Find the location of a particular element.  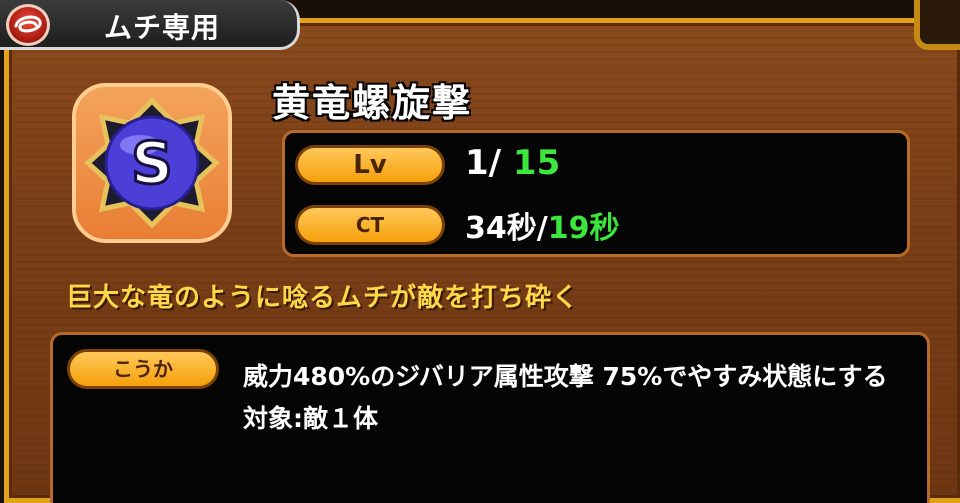

frame-corner is located at coordinates (937, 25).